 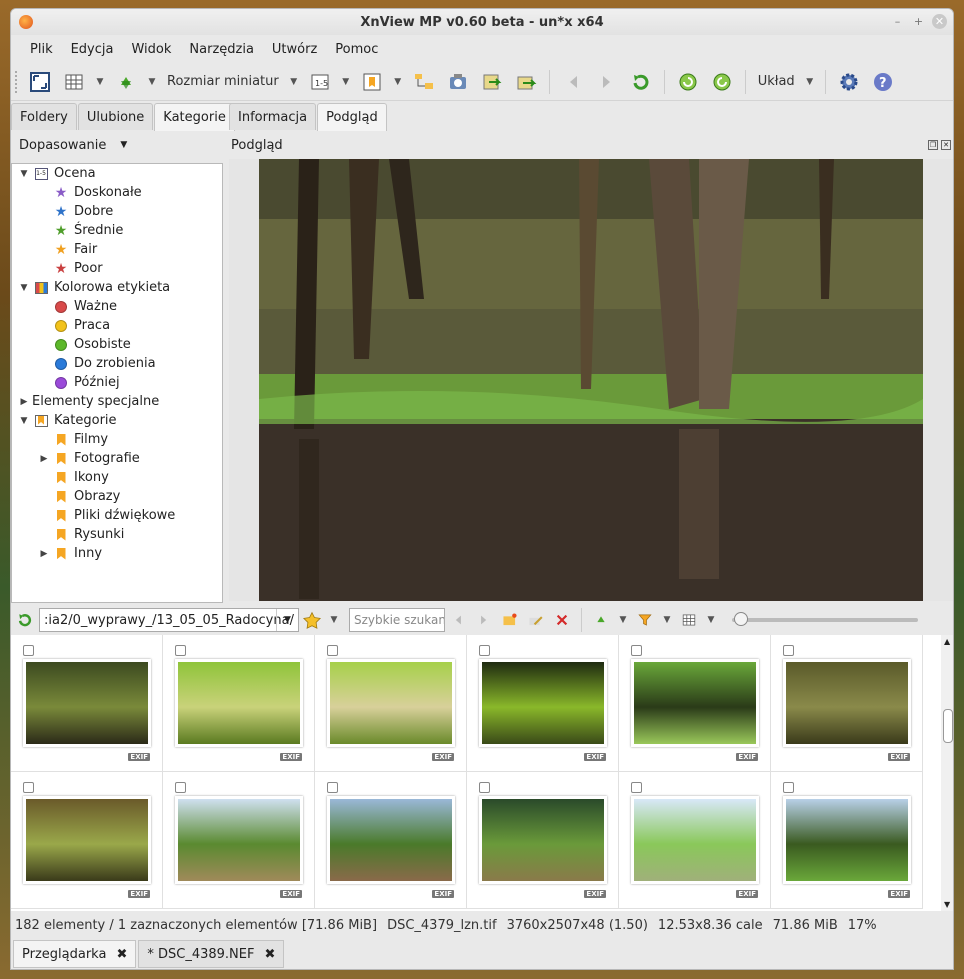 What do you see at coordinates (849, 82) in the screenshot?
I see `settings-button` at bounding box center [849, 82].